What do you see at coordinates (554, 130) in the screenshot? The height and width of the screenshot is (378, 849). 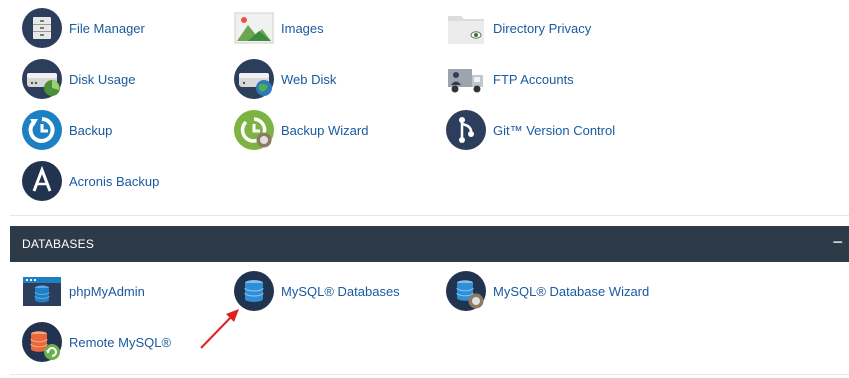 I see `git-version-control-label: Git™ Version Control` at bounding box center [554, 130].